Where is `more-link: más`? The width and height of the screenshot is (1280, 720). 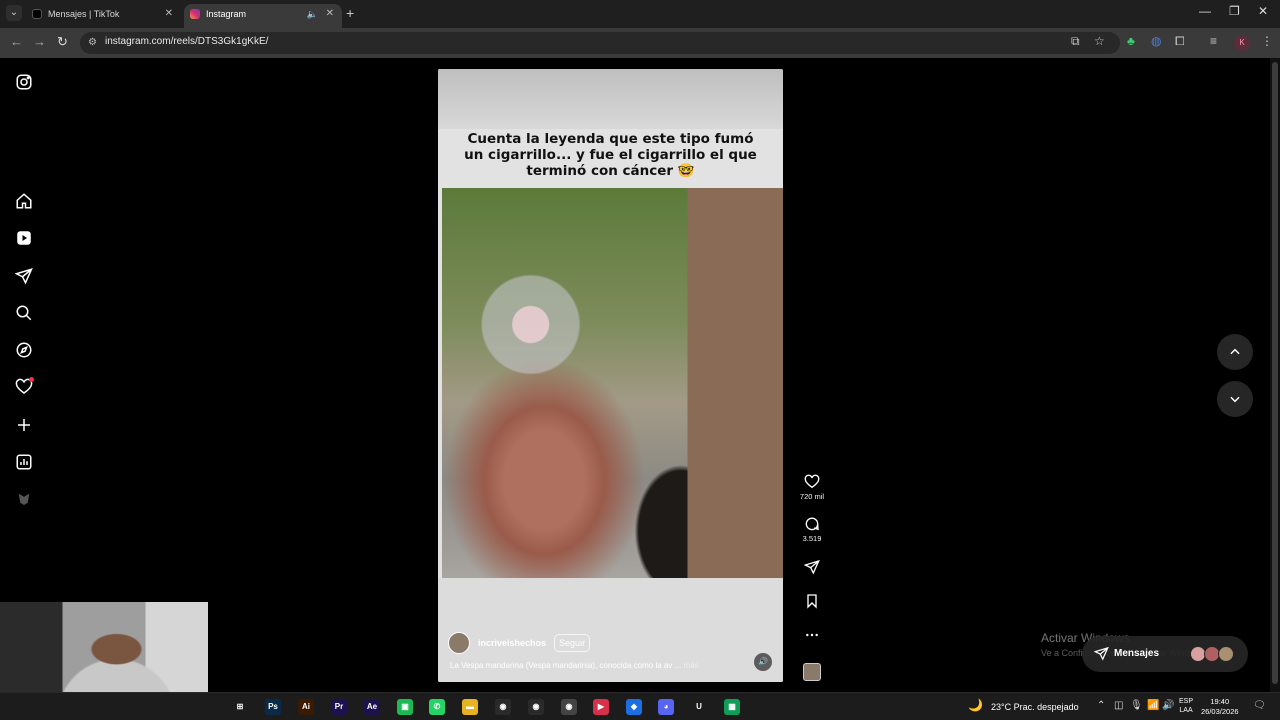 more-link: más is located at coordinates (690, 665).